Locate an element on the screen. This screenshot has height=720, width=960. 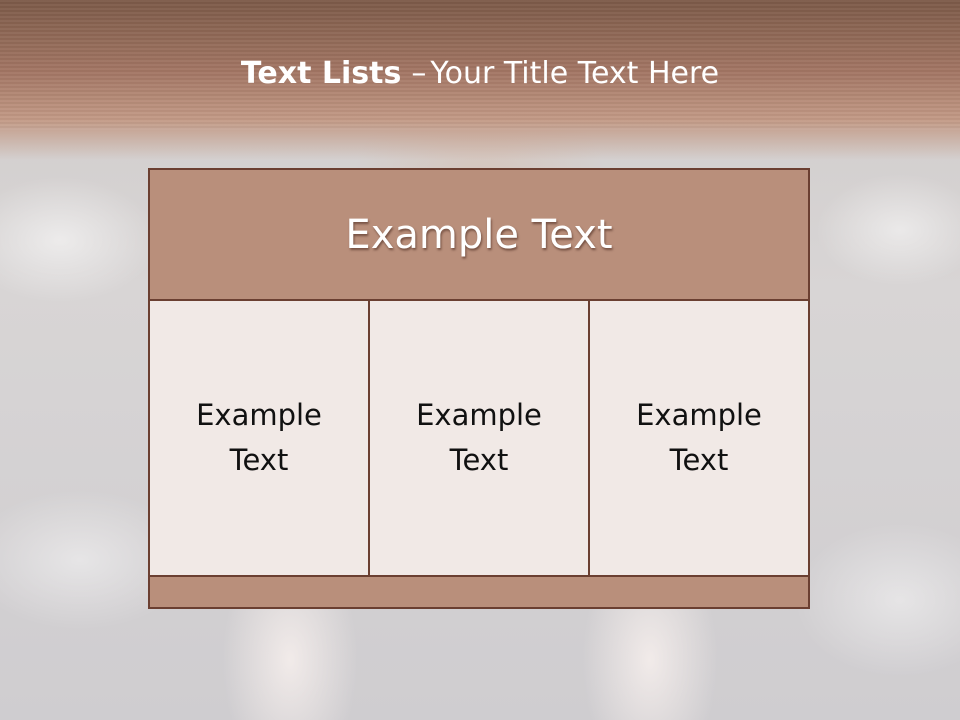
diagram-footer-bar is located at coordinates (479, 592).